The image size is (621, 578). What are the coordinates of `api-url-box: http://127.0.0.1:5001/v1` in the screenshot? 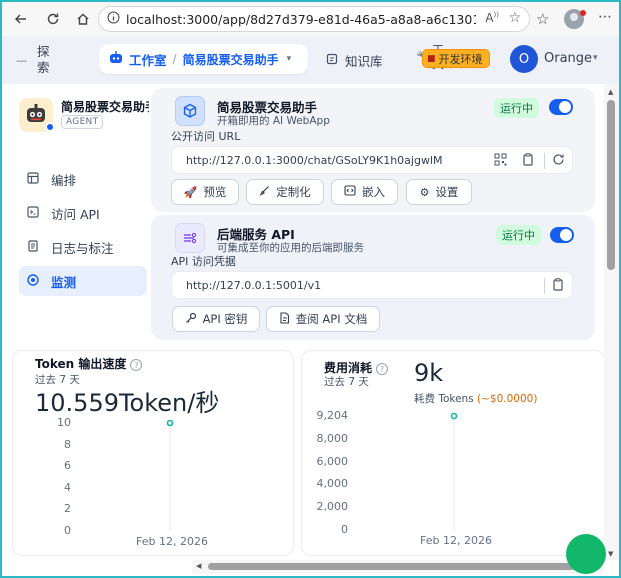 It's located at (372, 285).